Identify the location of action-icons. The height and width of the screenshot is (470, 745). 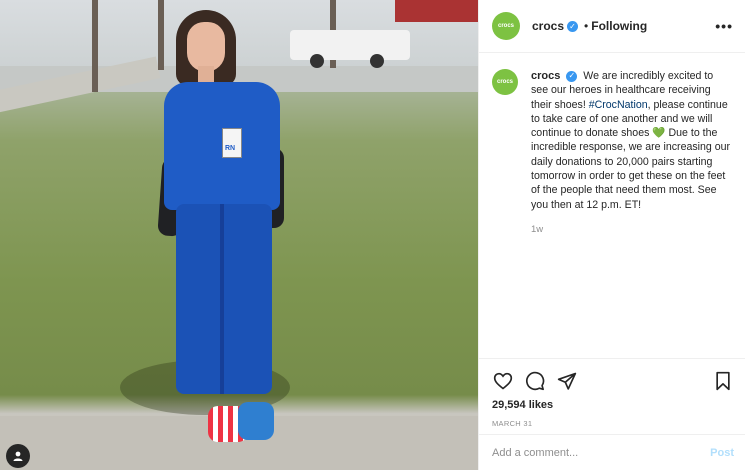
(613, 377).